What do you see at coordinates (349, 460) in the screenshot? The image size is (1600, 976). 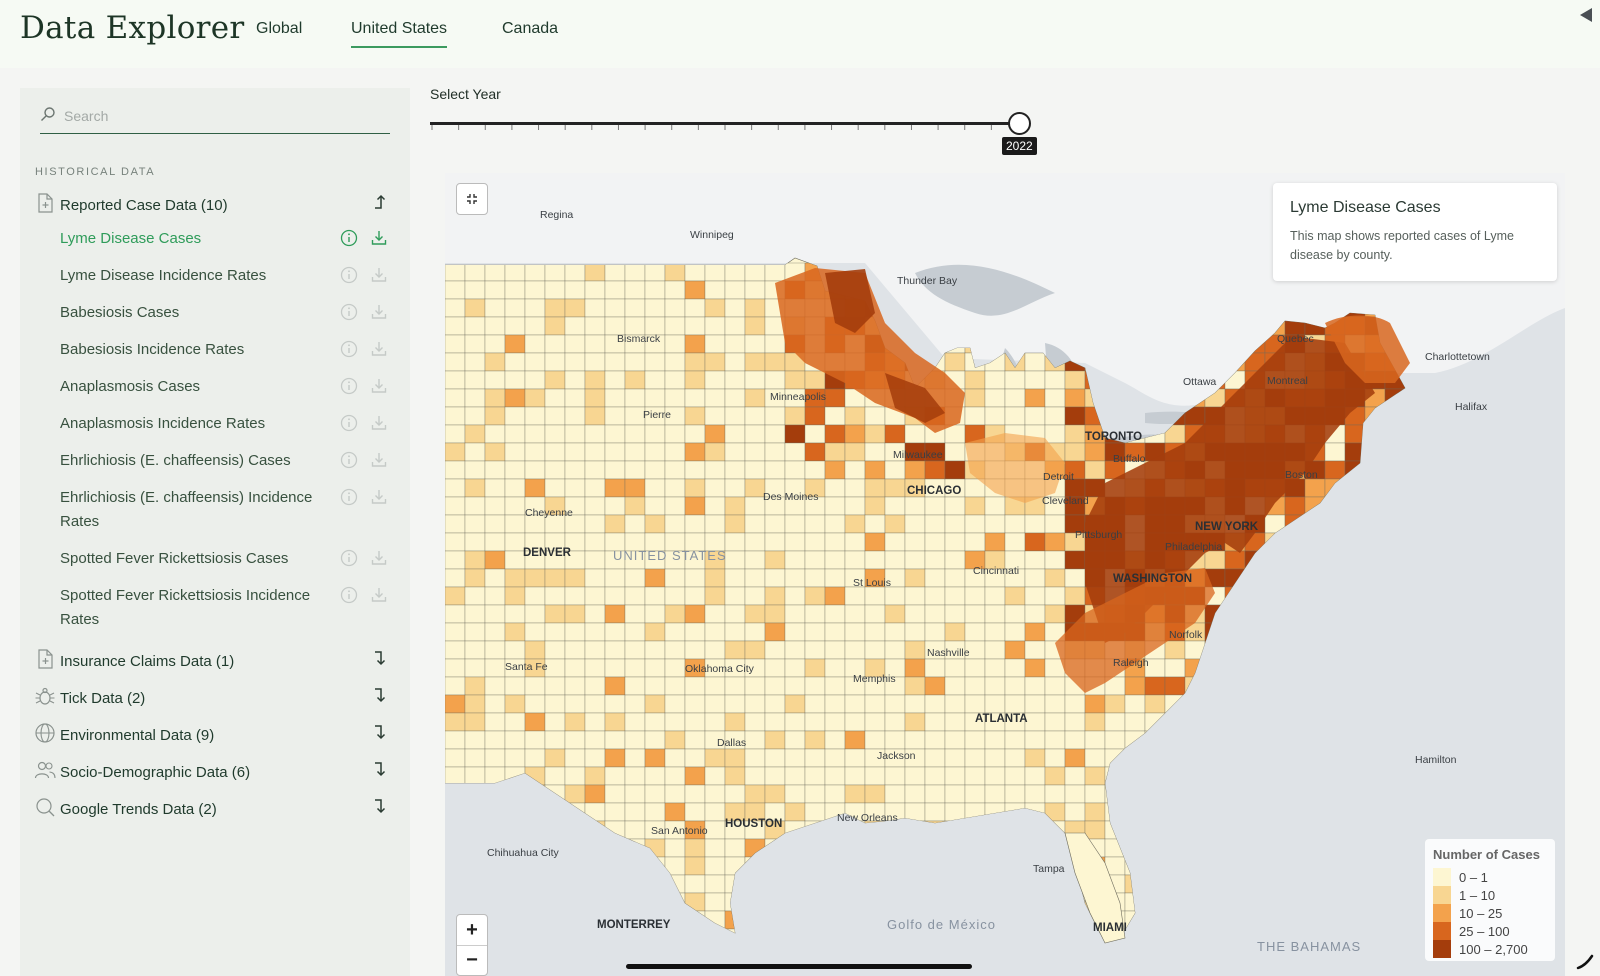 I see `info-icon` at bounding box center [349, 460].